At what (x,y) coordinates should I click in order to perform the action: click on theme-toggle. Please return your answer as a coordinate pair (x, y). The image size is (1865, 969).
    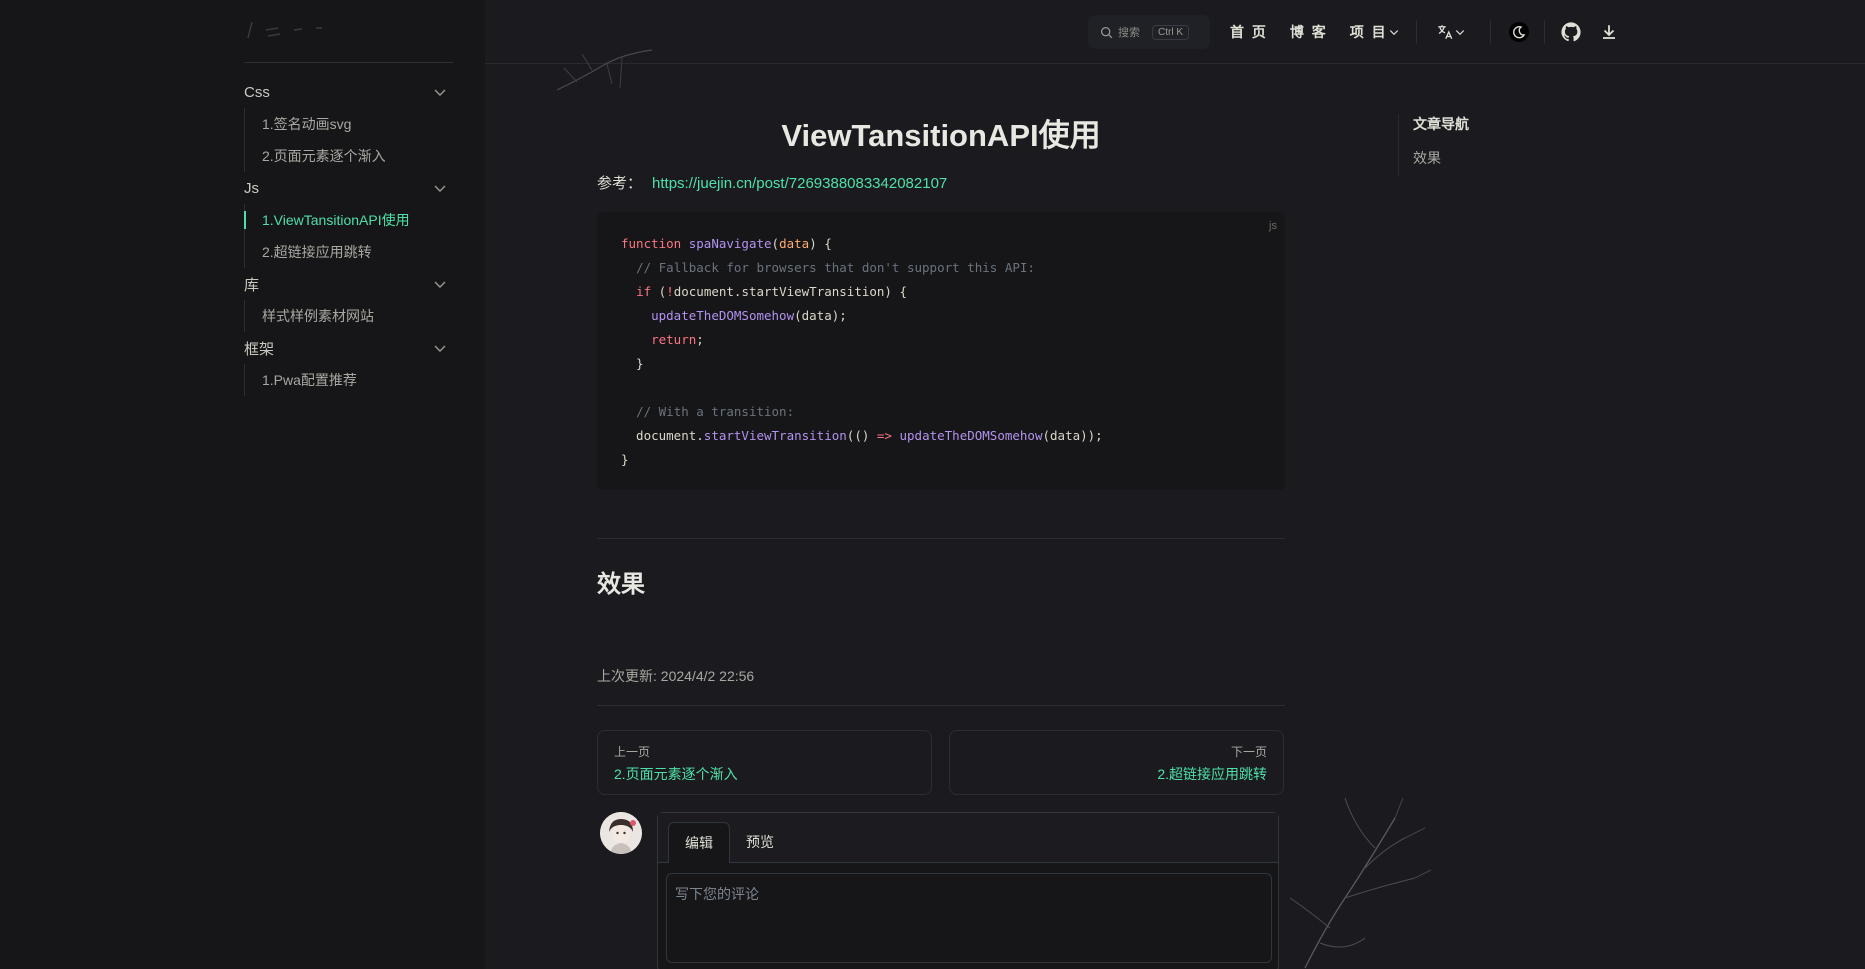
    Looking at the image, I should click on (1519, 32).